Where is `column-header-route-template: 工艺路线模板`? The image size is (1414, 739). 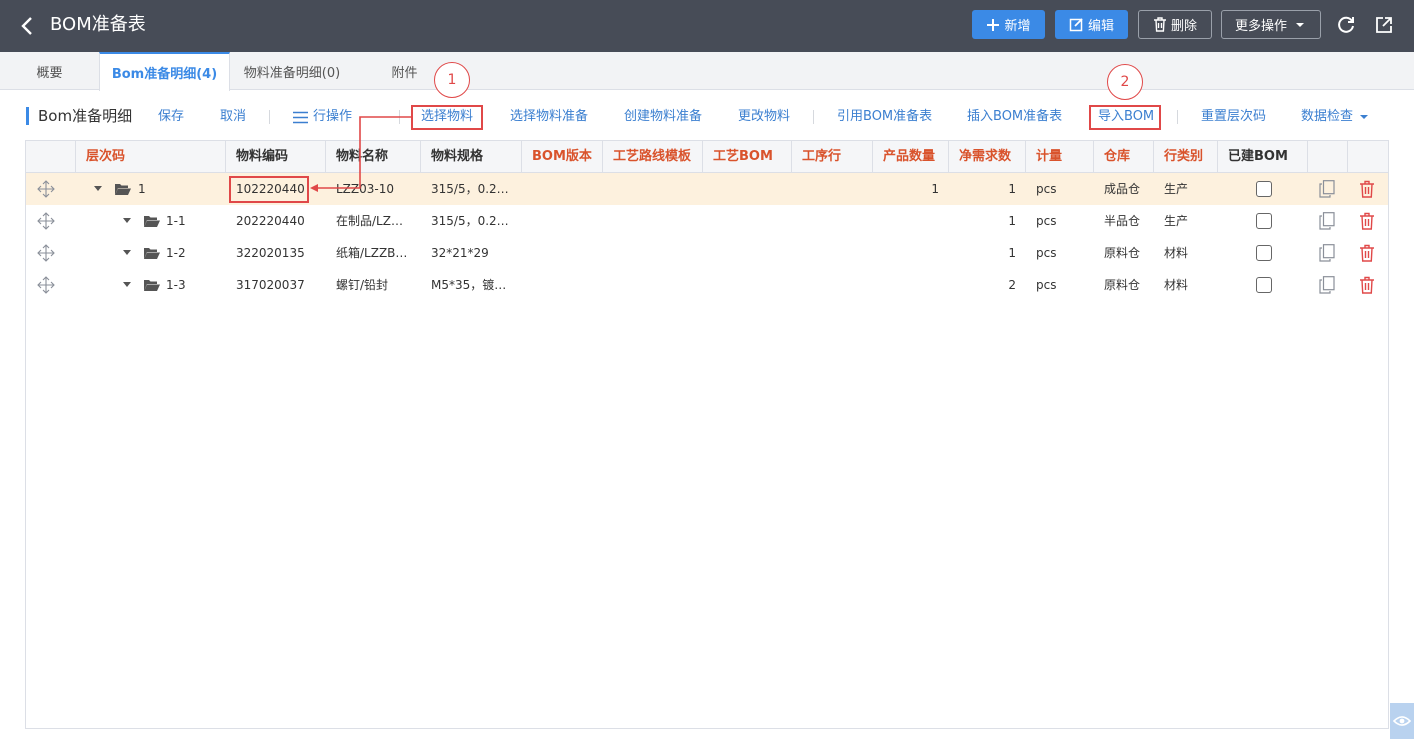
column-header-route-template: 工艺路线模板 is located at coordinates (653, 157).